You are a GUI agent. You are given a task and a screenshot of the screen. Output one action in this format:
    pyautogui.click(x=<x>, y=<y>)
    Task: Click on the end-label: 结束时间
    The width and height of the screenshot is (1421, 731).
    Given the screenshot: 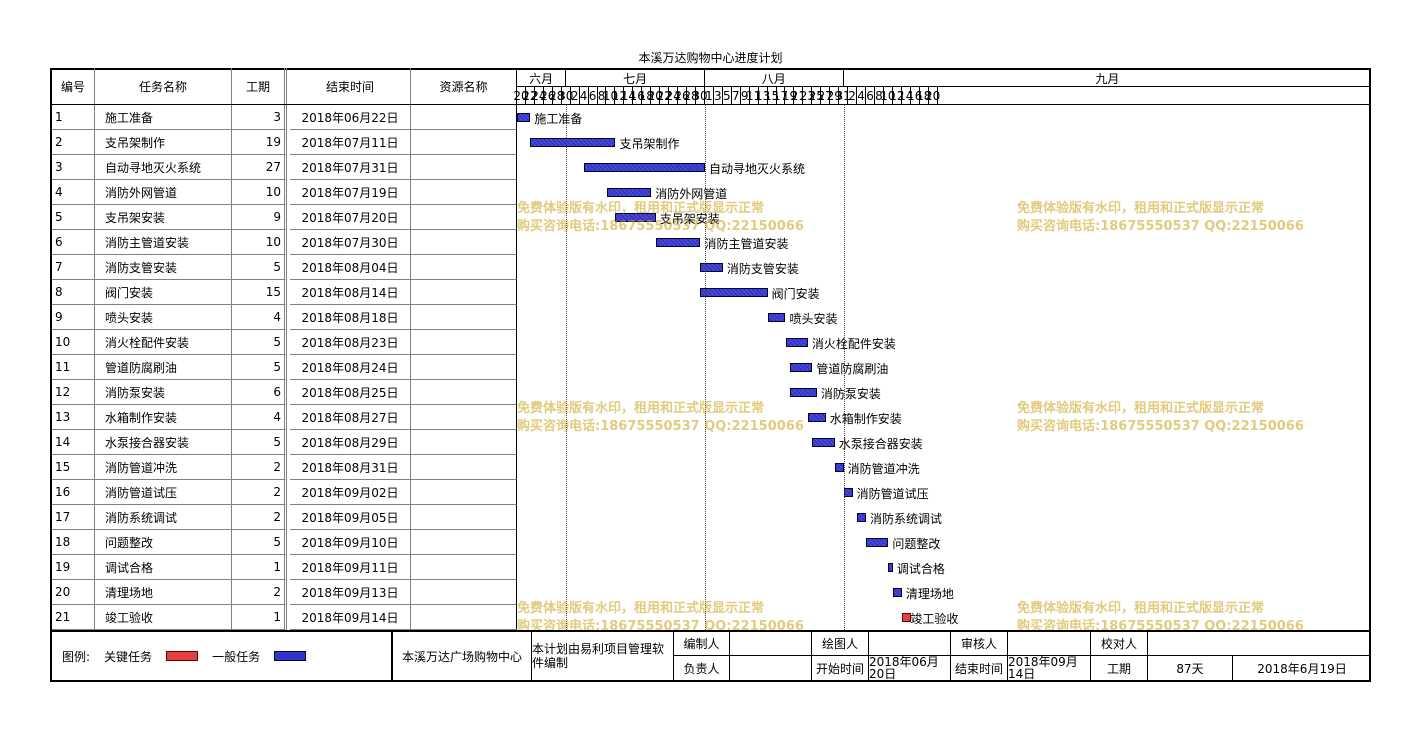 What is the action you would take?
    pyautogui.click(x=979, y=668)
    